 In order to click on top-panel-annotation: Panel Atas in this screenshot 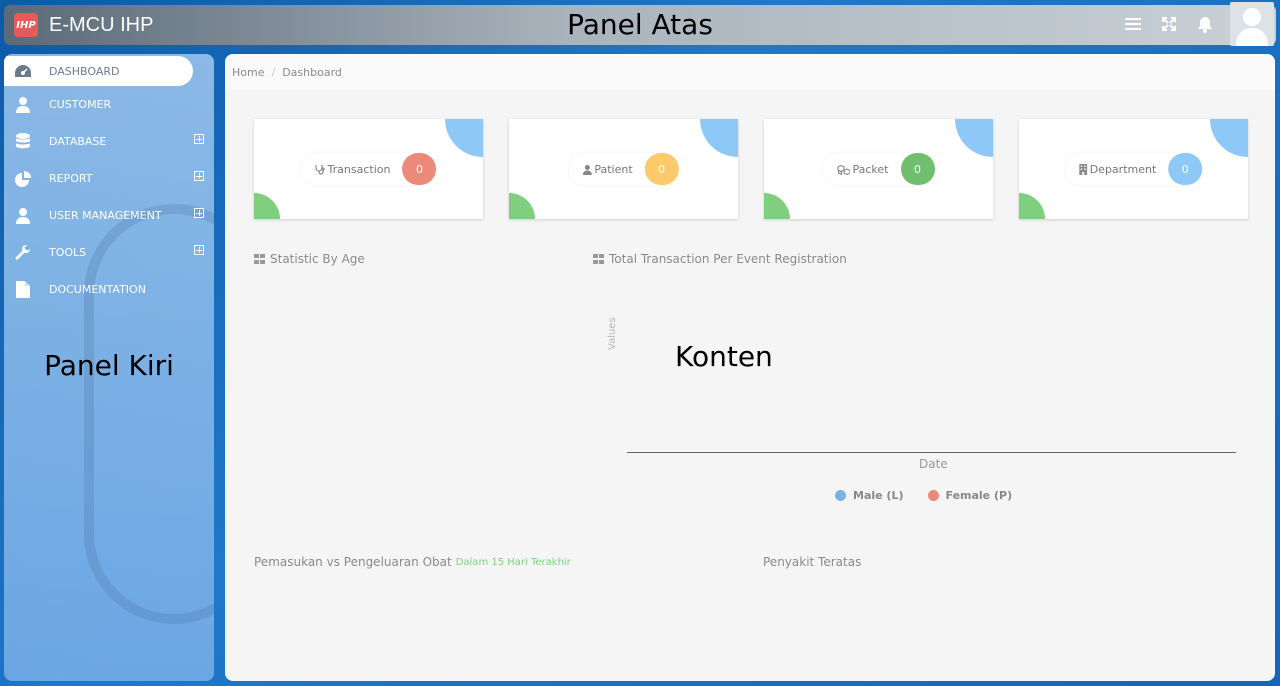, I will do `click(640, 24)`.